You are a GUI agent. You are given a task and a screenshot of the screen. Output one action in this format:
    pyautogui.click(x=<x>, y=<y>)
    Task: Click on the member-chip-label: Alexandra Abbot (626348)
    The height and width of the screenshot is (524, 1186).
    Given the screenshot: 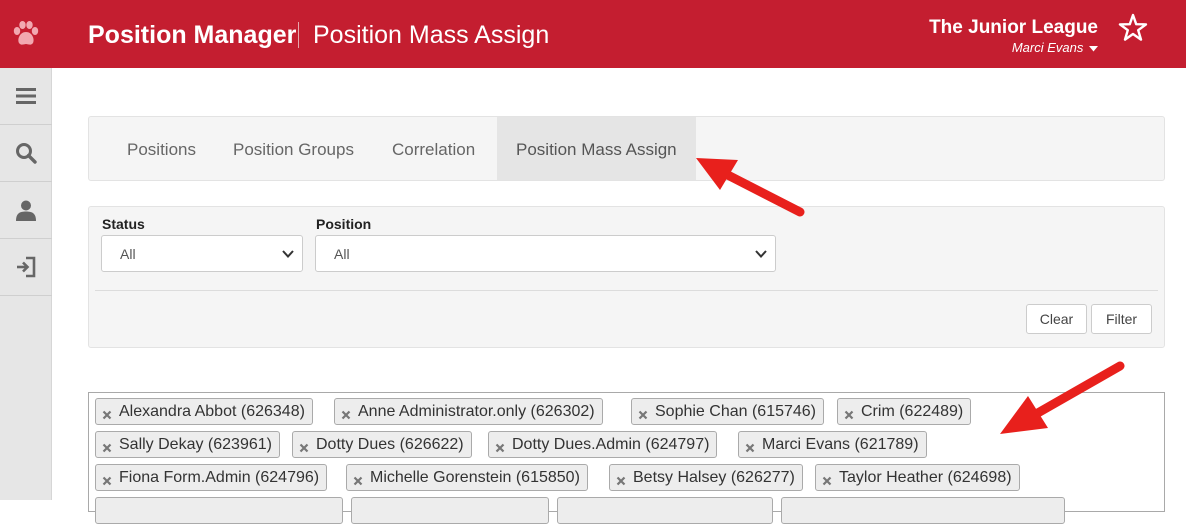 What is the action you would take?
    pyautogui.click(x=212, y=411)
    